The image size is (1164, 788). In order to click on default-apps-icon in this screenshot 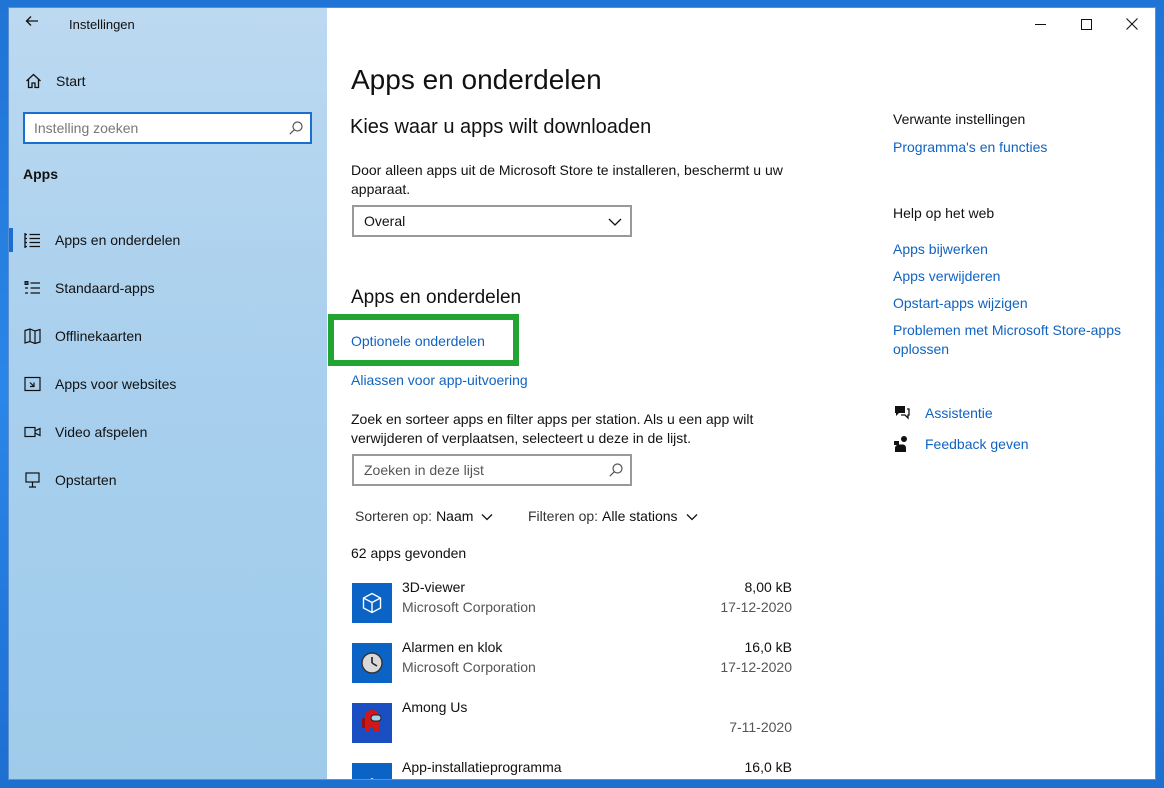, I will do `click(32, 288)`.